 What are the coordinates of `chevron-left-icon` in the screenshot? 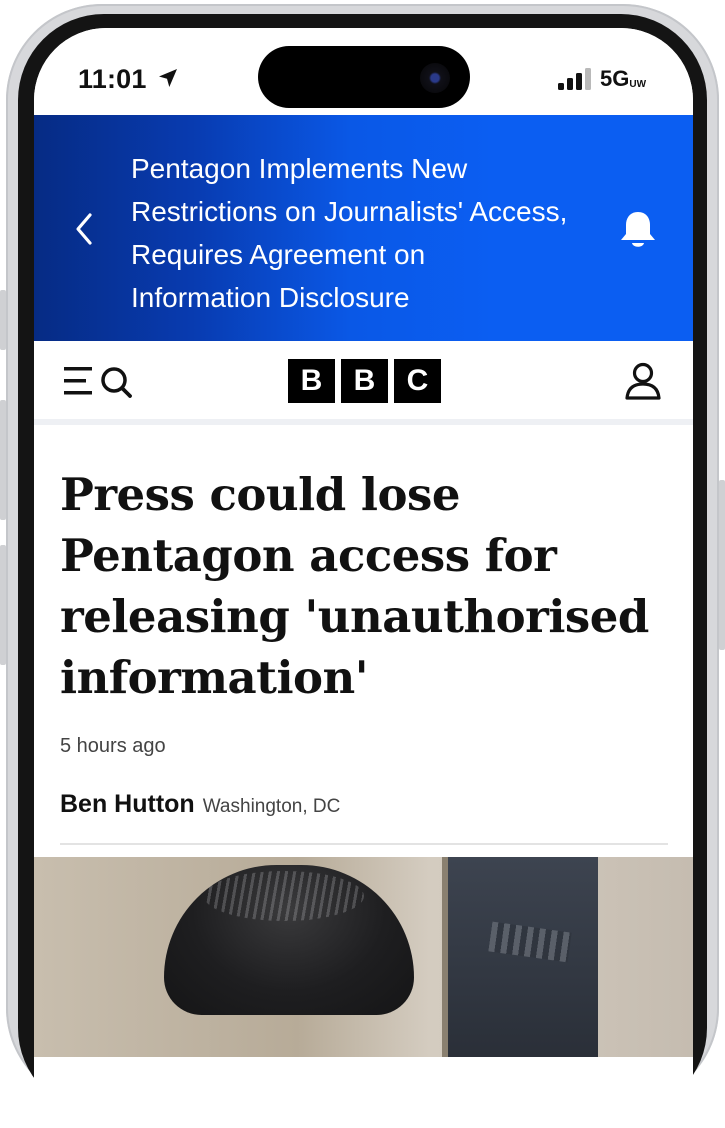 It's located at (84, 229).